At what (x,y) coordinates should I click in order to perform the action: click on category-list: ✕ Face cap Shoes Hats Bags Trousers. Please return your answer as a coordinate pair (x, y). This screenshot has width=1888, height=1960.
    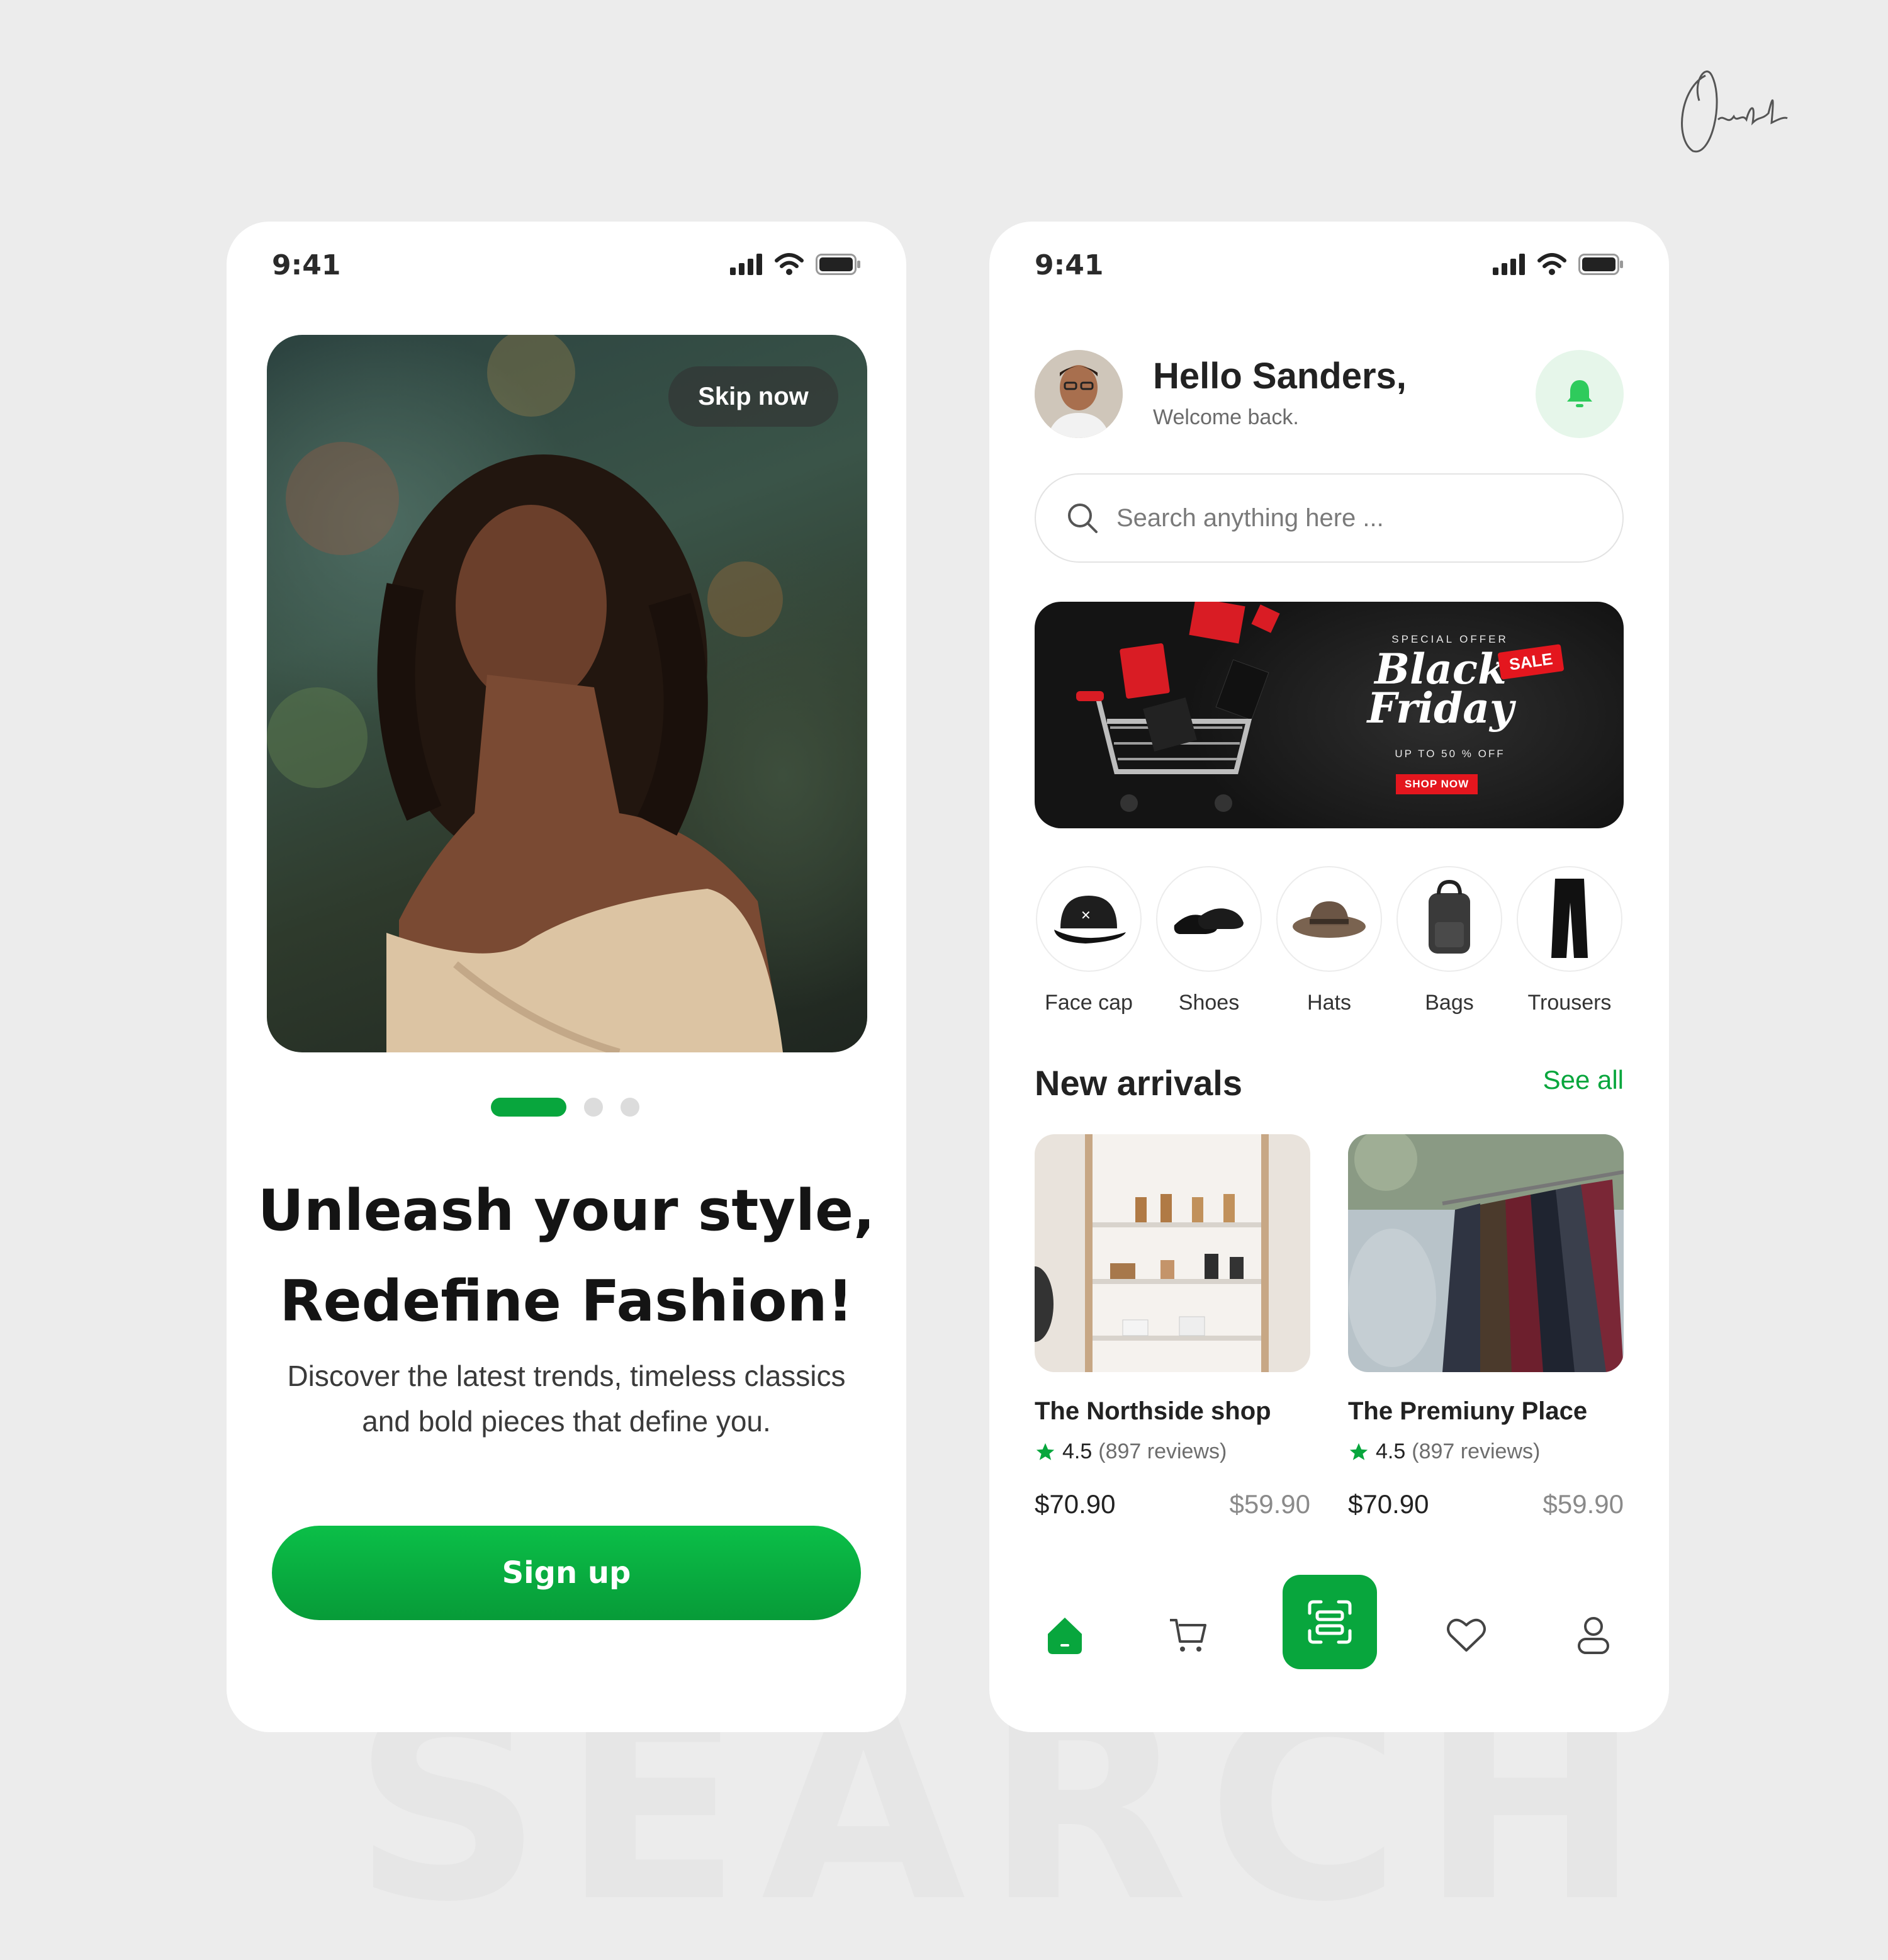
    Looking at the image, I should click on (1329, 940).